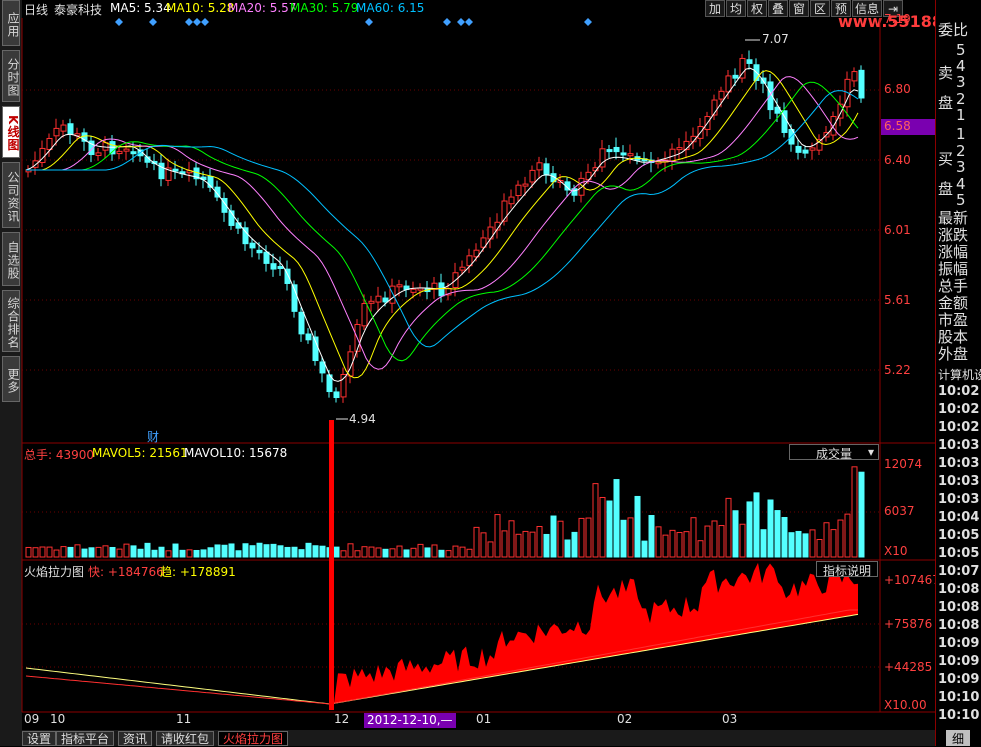 The height and width of the screenshot is (747, 981). I want to click on current-price-tag: 6.58, so click(908, 127).